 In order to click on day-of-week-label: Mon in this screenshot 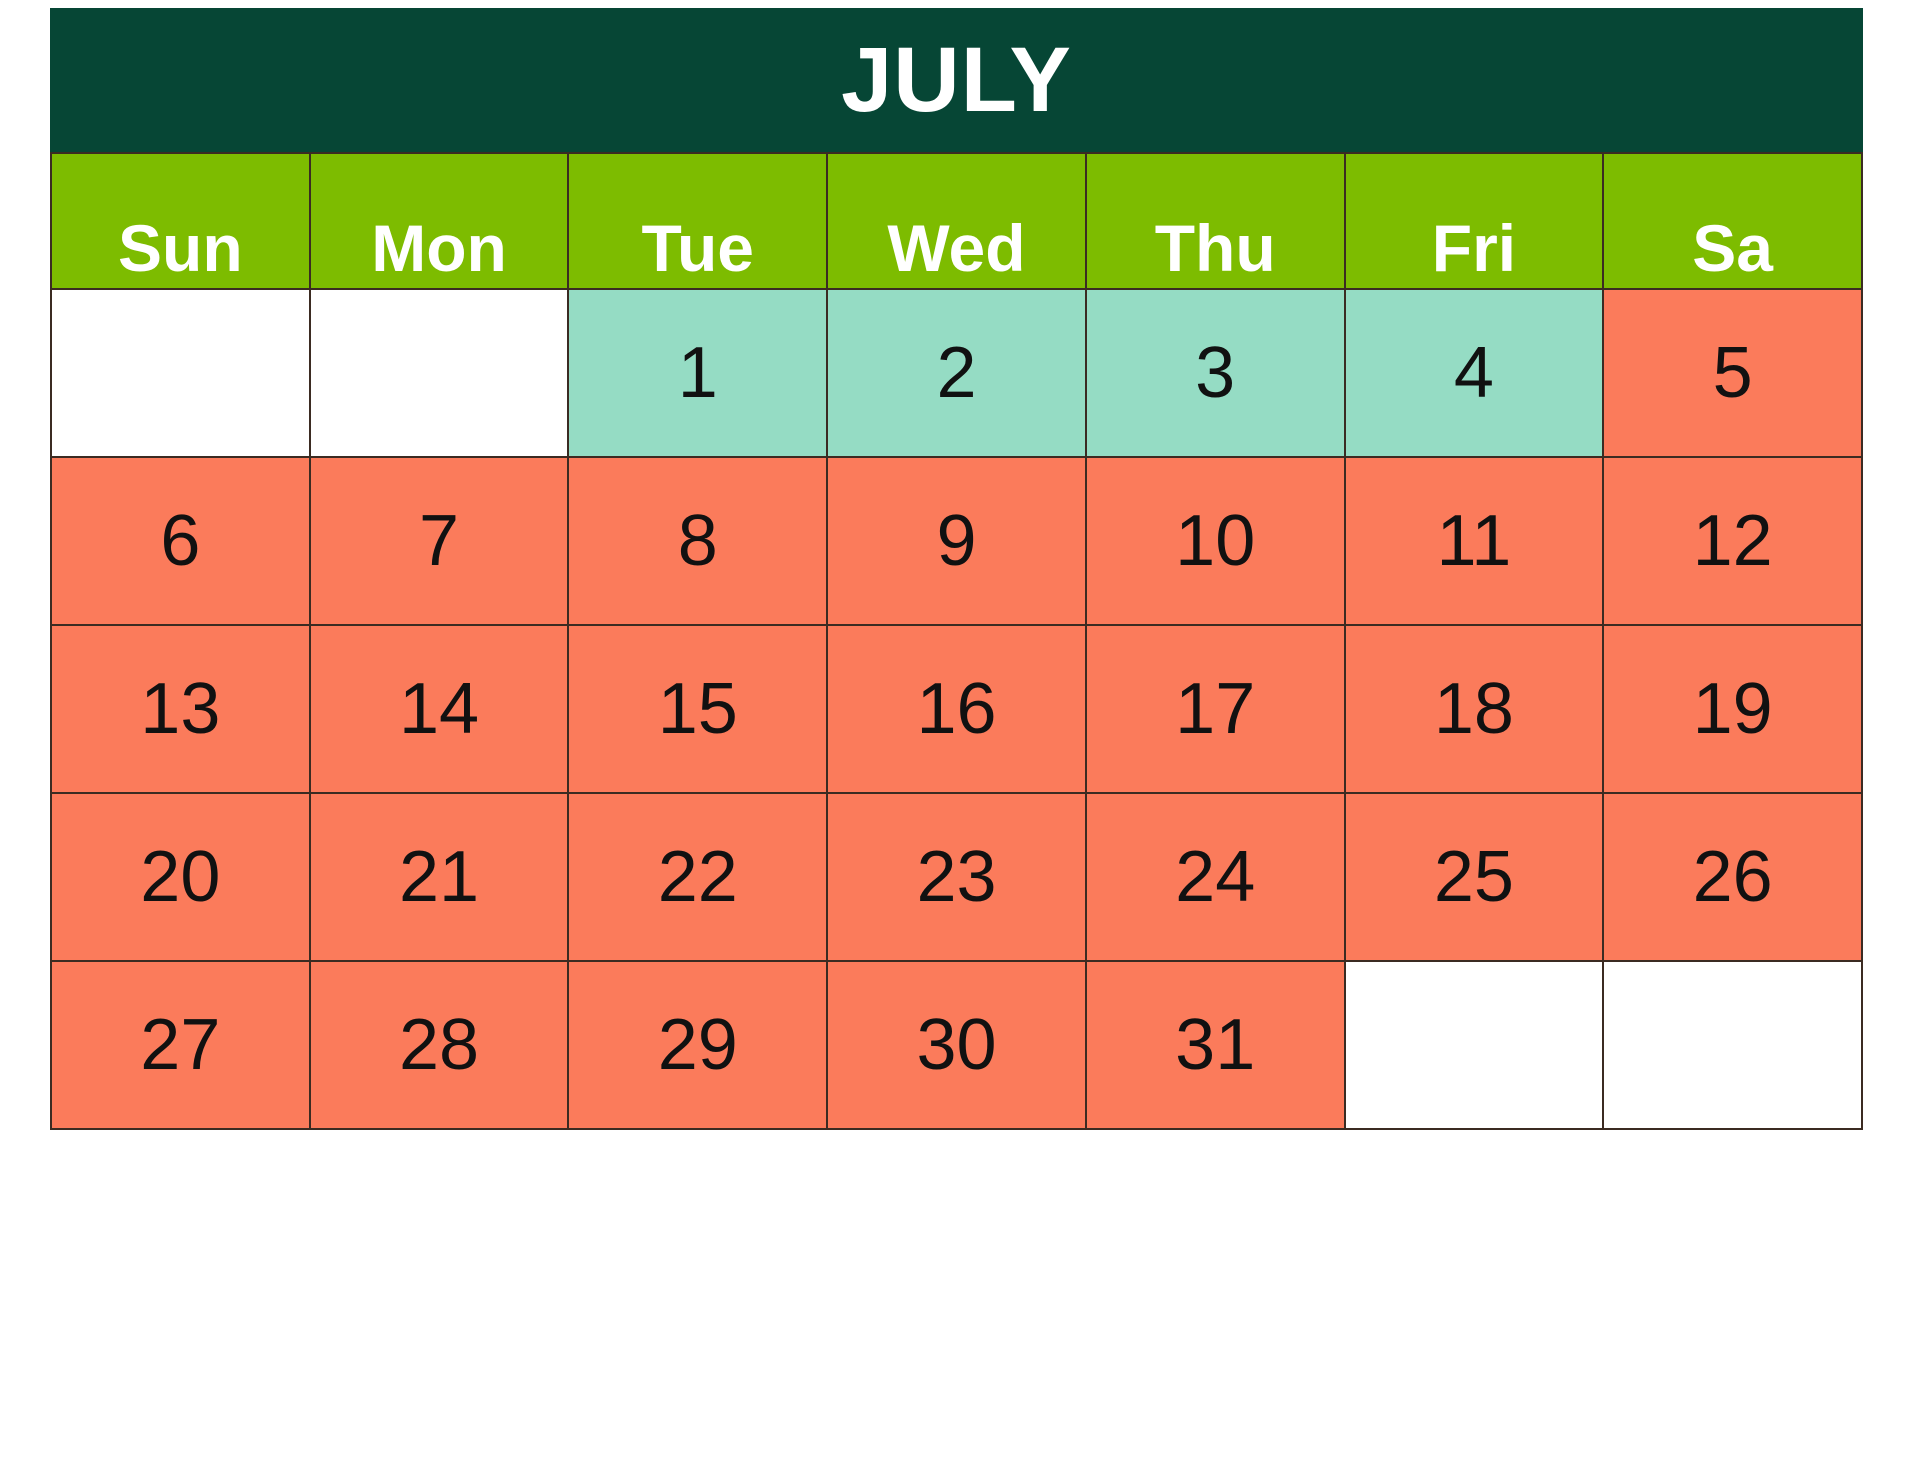, I will do `click(439, 248)`.